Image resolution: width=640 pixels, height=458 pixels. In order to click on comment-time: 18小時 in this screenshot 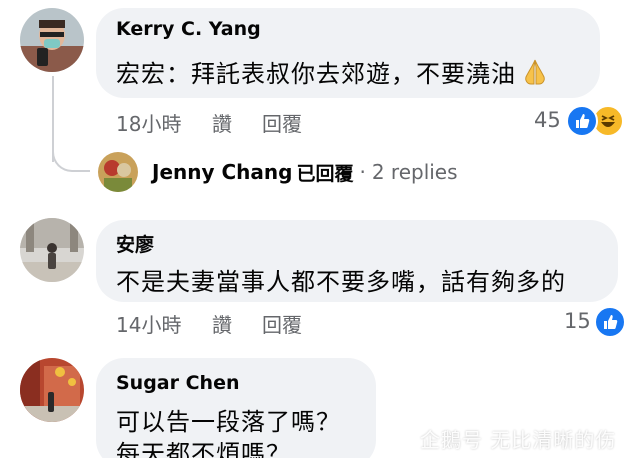, I will do `click(148, 122)`.